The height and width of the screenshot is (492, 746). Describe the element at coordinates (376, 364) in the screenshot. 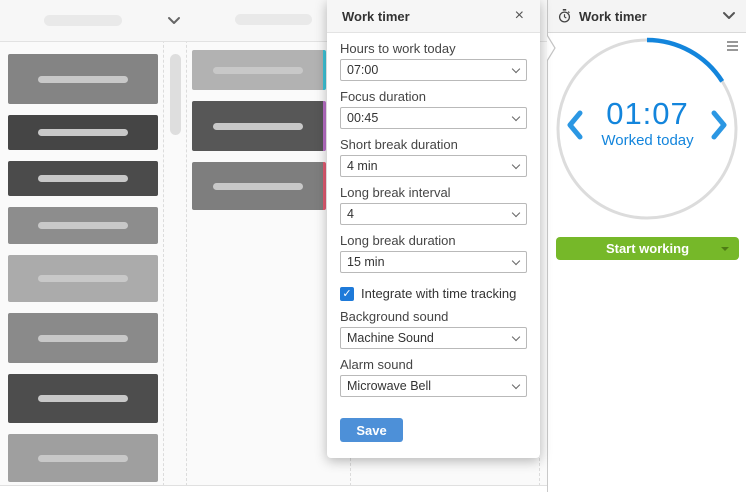

I see `field-label: Alarm sound` at that location.